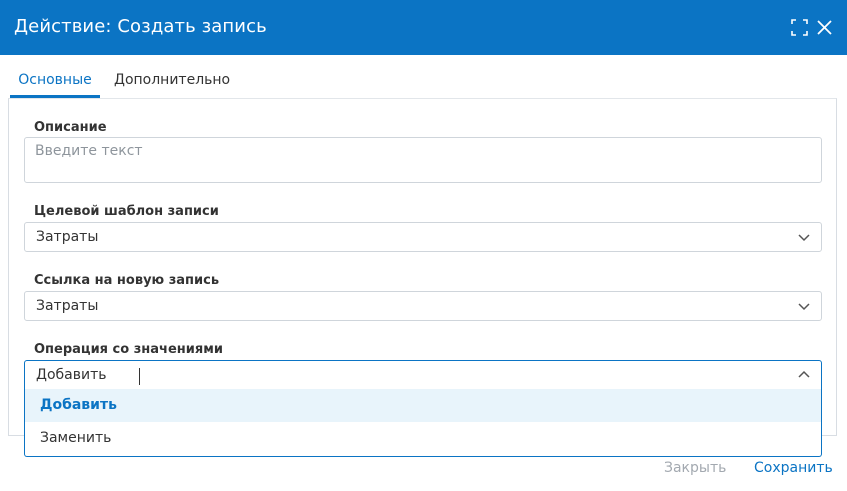 This screenshot has width=847, height=491. What do you see at coordinates (67, 237) in the screenshot?
I see `target-template-value: Затраты` at bounding box center [67, 237].